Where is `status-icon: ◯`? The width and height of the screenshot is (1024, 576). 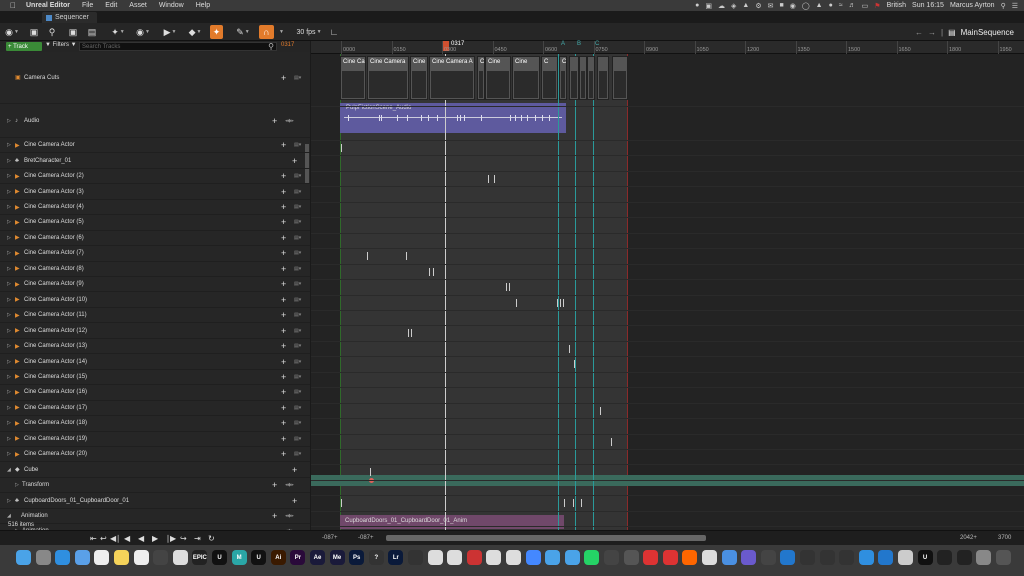
status-icon: ◯ is located at coordinates (806, 6).